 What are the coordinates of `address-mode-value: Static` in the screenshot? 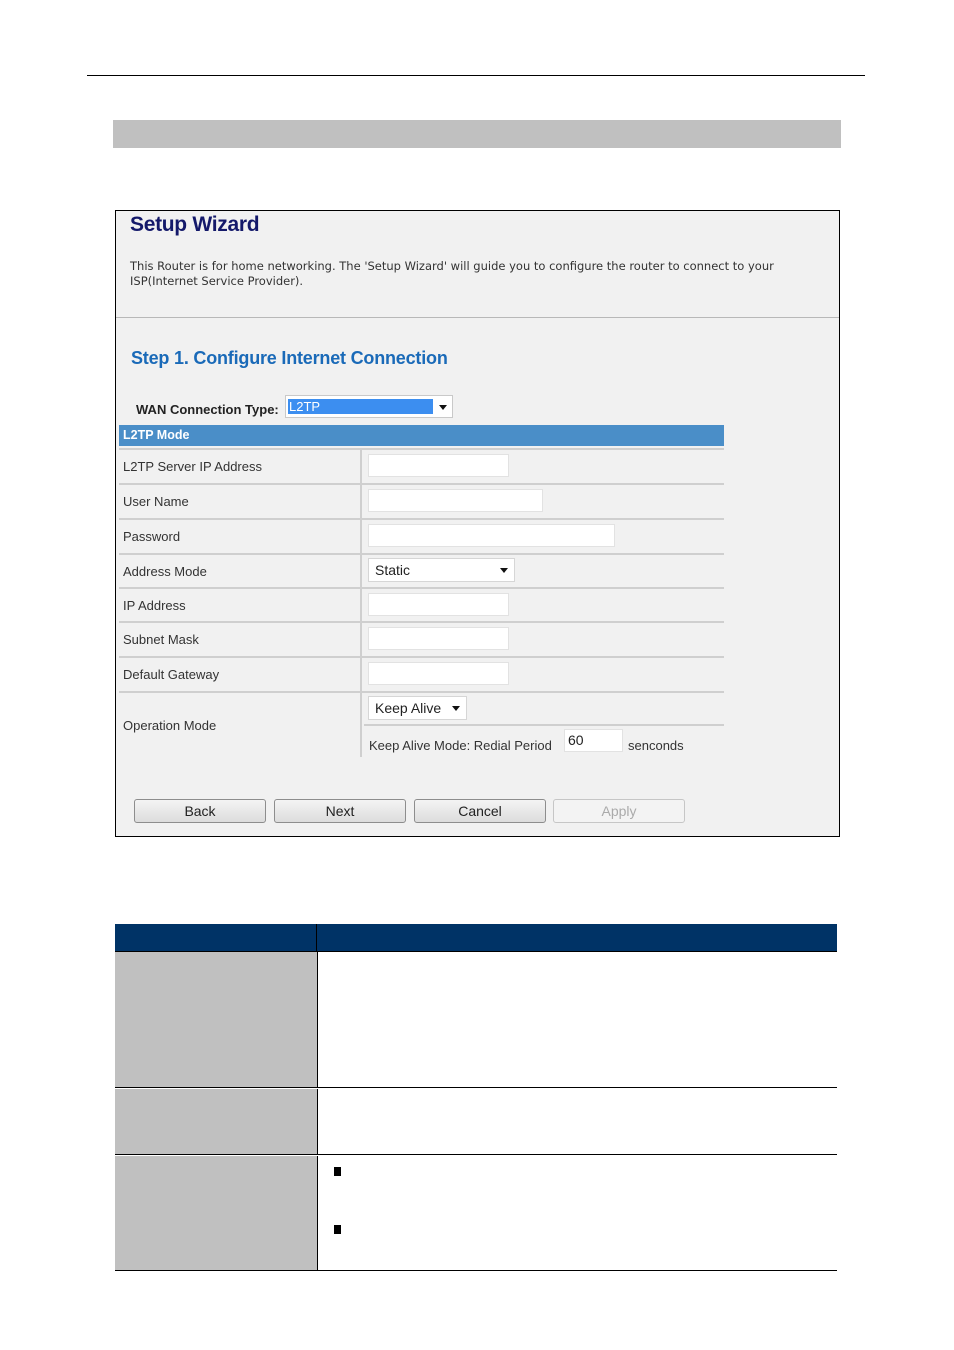 It's located at (393, 570).